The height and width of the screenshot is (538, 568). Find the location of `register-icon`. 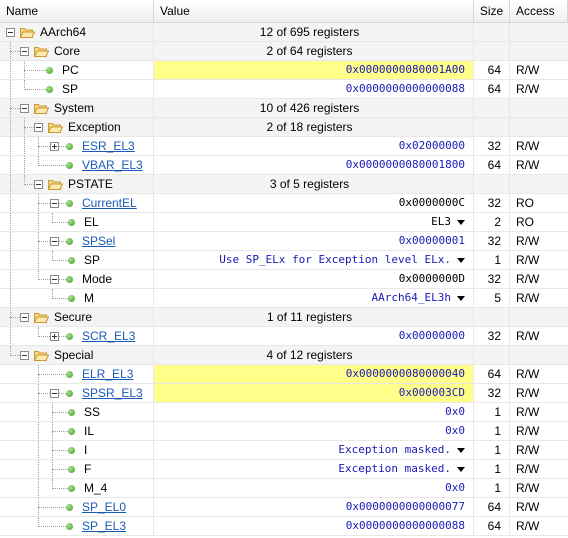

register-icon is located at coordinates (71, 431).